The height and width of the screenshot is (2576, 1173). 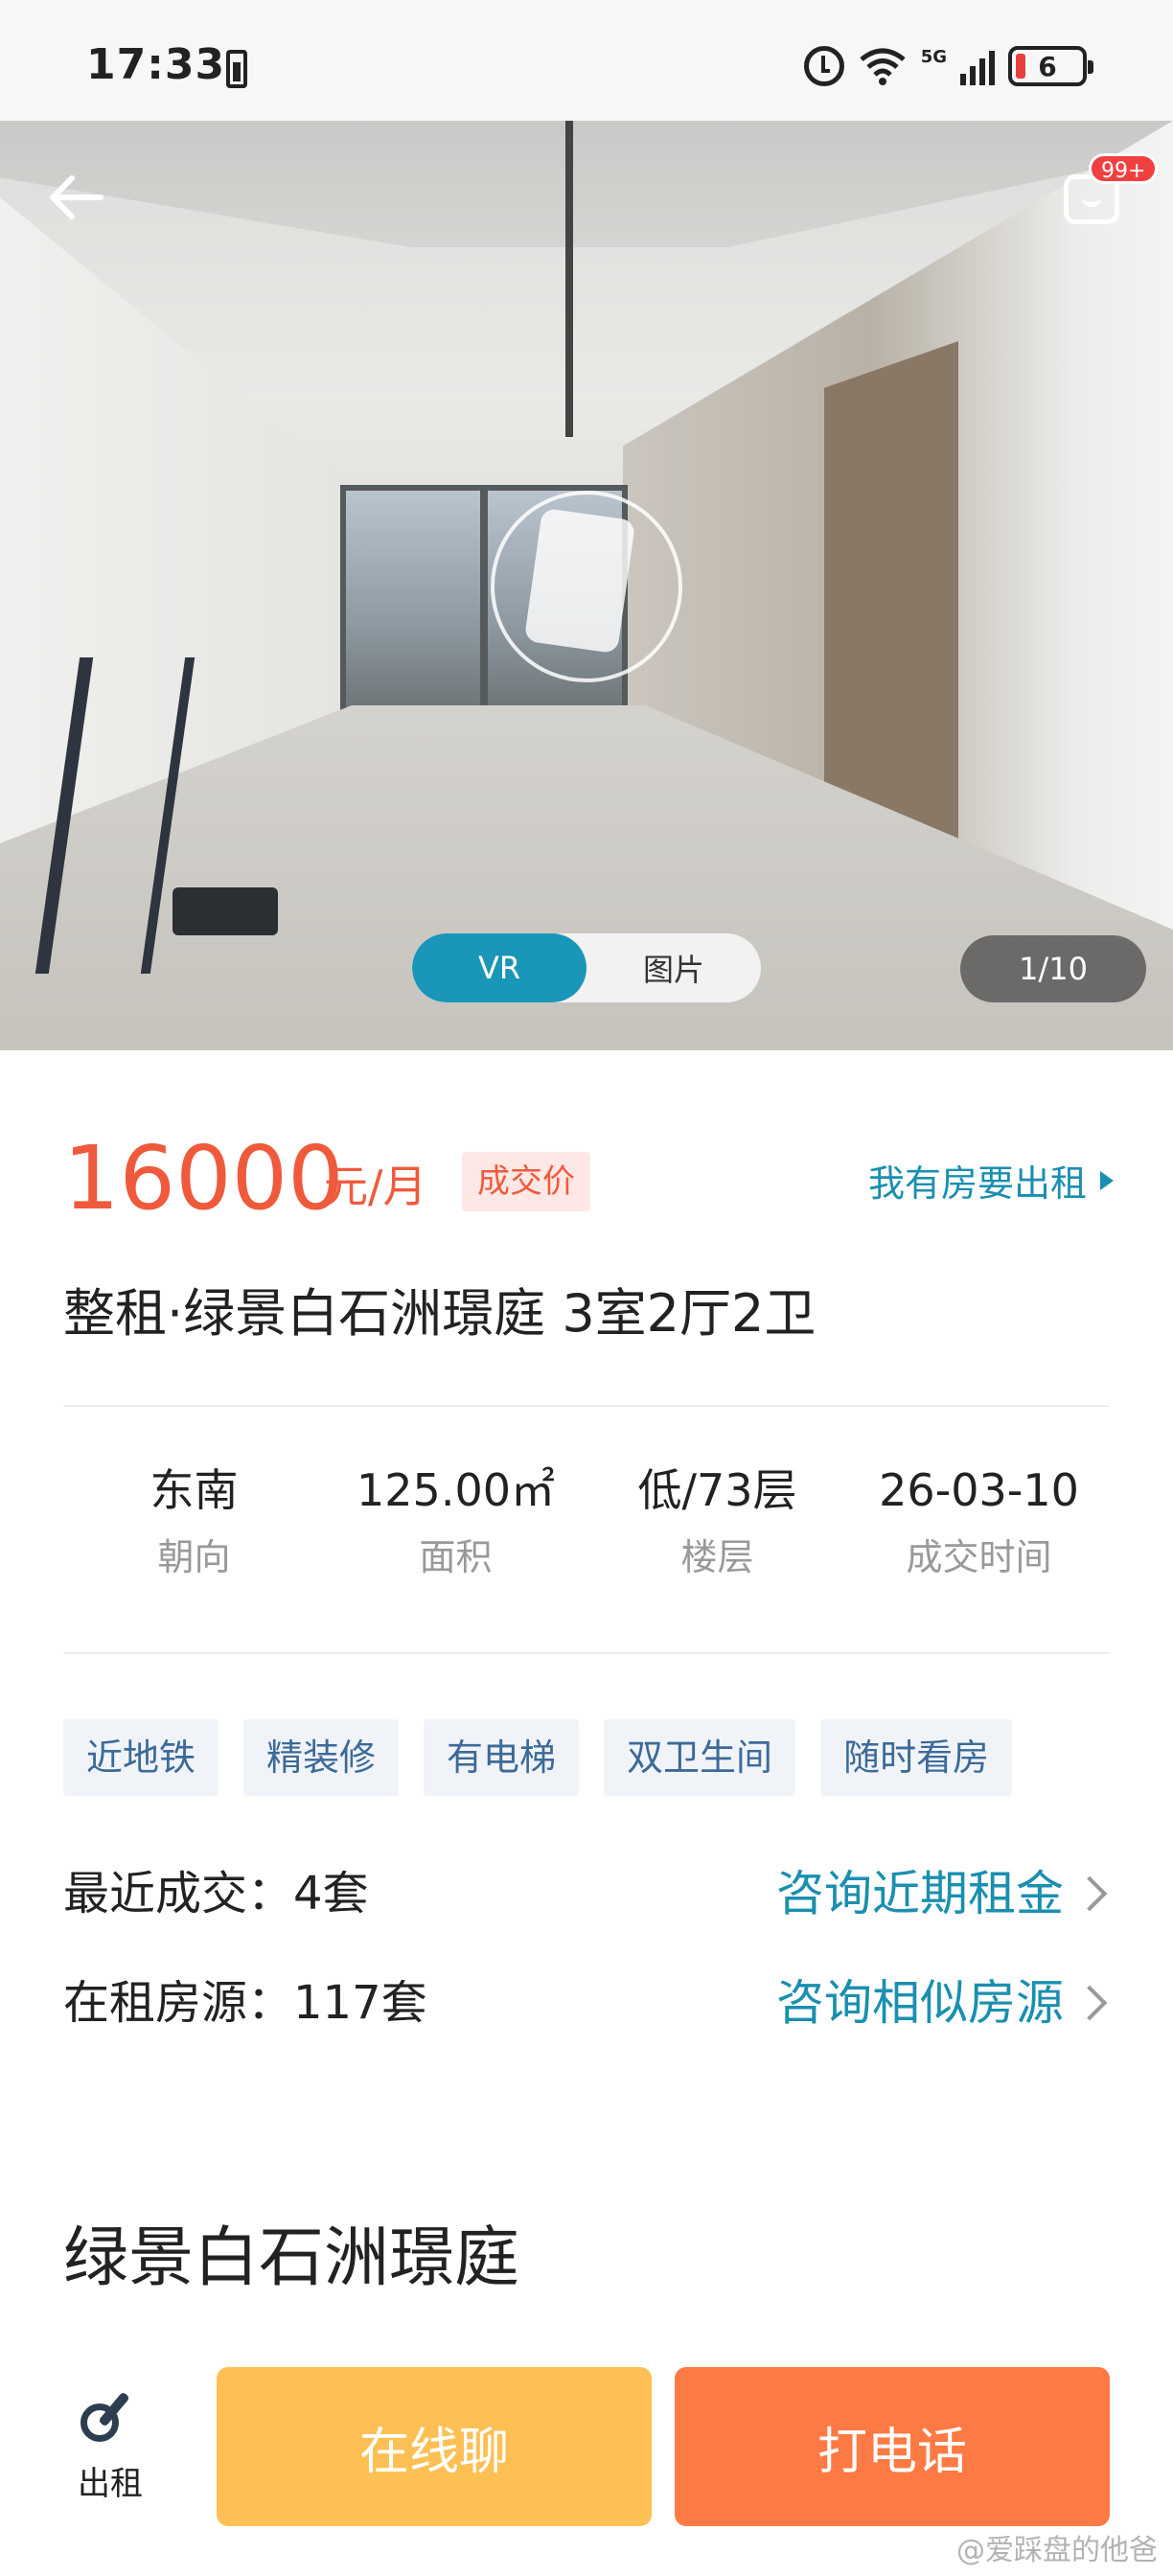 I want to click on signal-icon, so click(x=977, y=66).